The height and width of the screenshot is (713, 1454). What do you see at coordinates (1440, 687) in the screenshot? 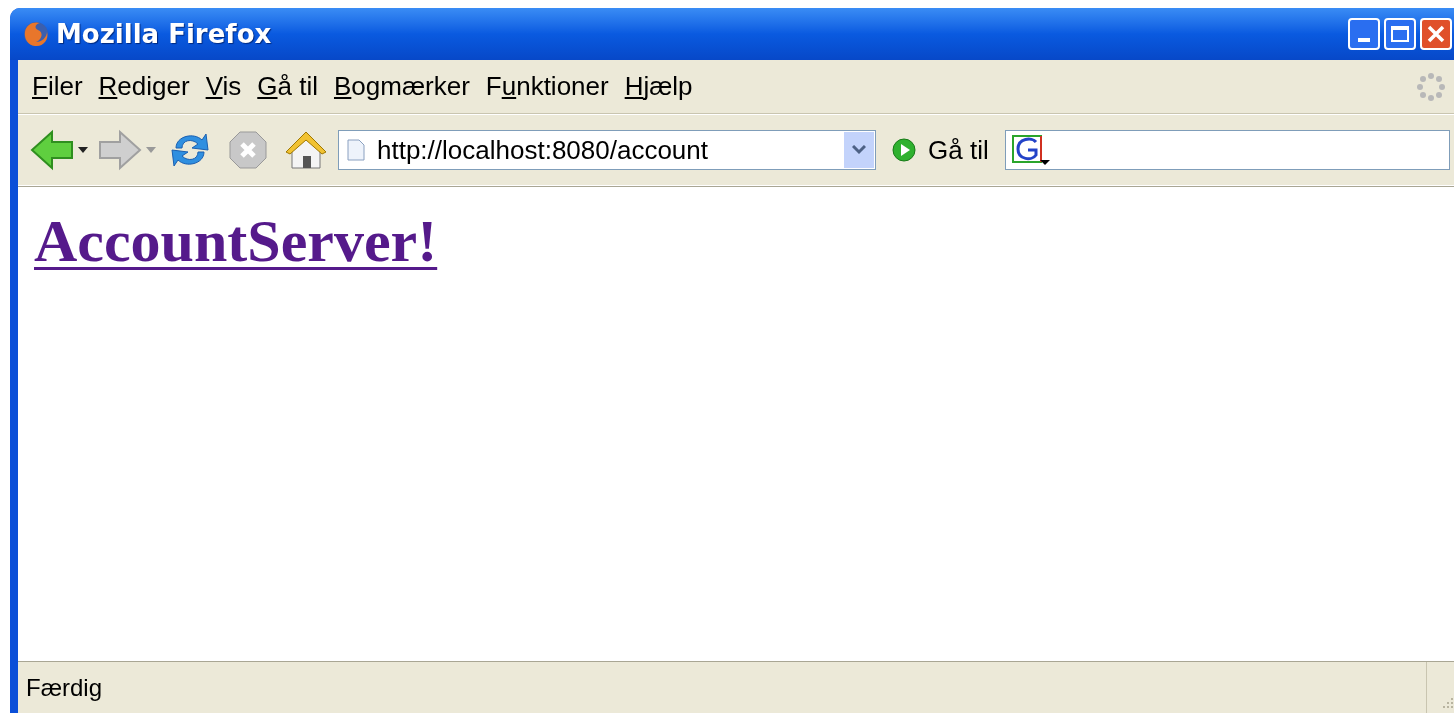
I see `resize-grip` at bounding box center [1440, 687].